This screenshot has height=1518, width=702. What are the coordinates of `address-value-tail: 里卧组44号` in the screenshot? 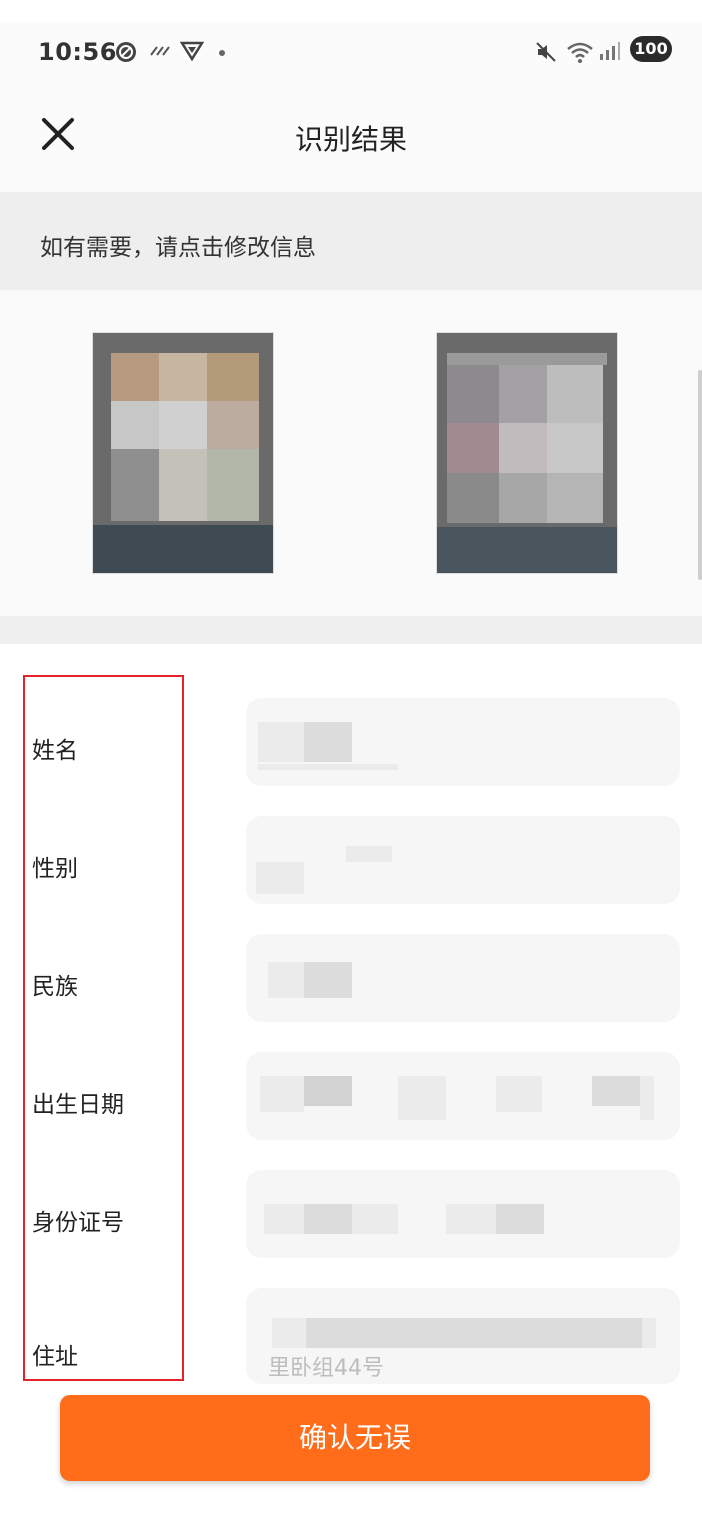 It's located at (326, 1368).